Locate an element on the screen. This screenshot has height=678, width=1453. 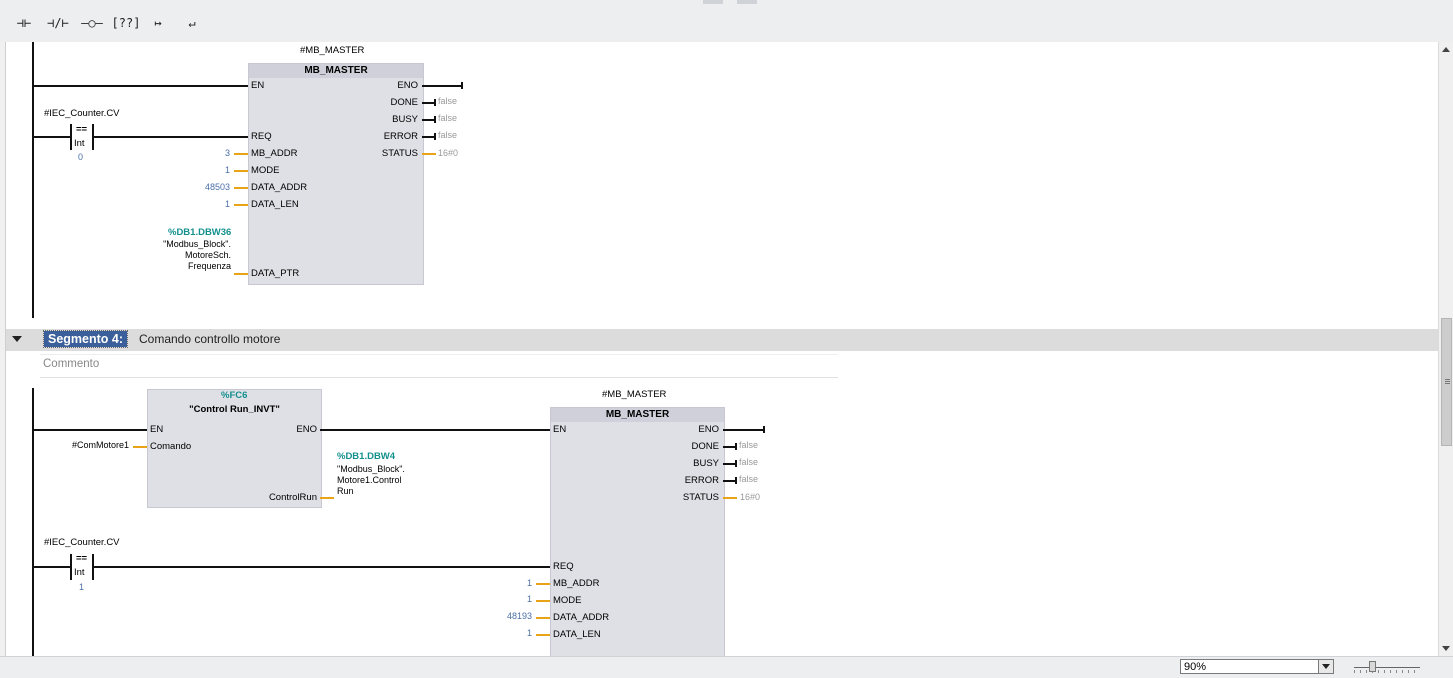
pin-data-ptr: DATA_PTR is located at coordinates (275, 273).